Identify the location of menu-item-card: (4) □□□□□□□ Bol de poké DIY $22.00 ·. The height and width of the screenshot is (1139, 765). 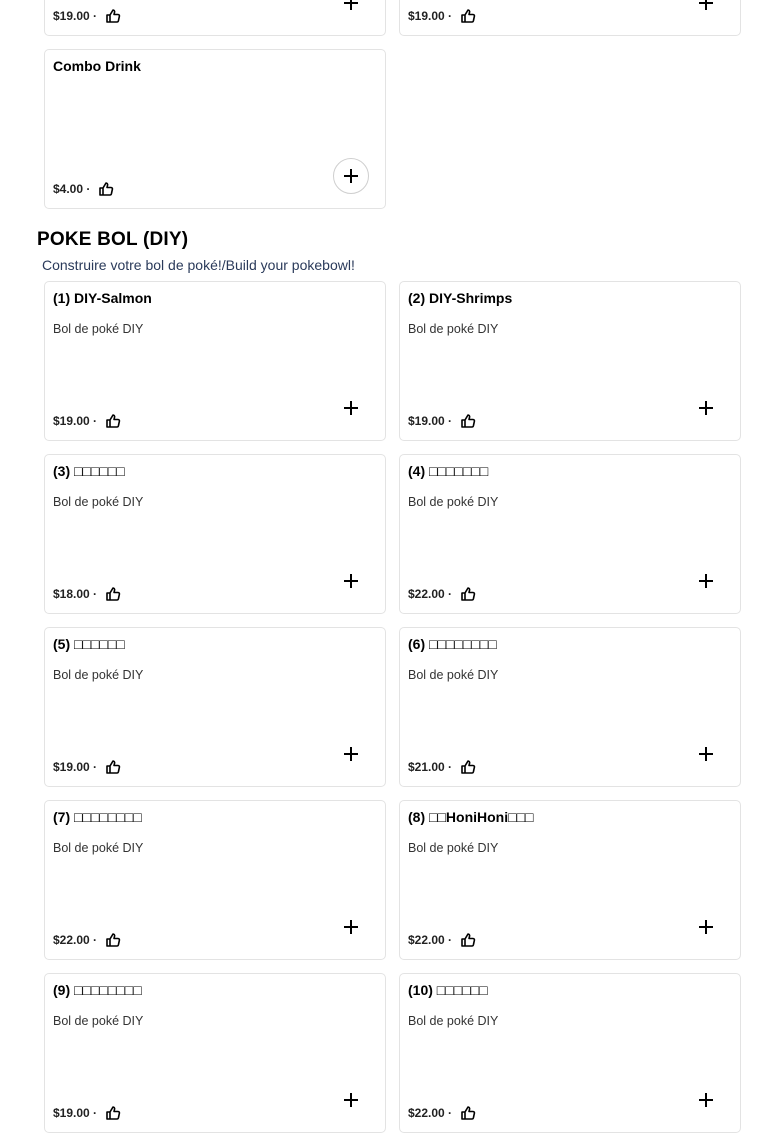
(570, 534).